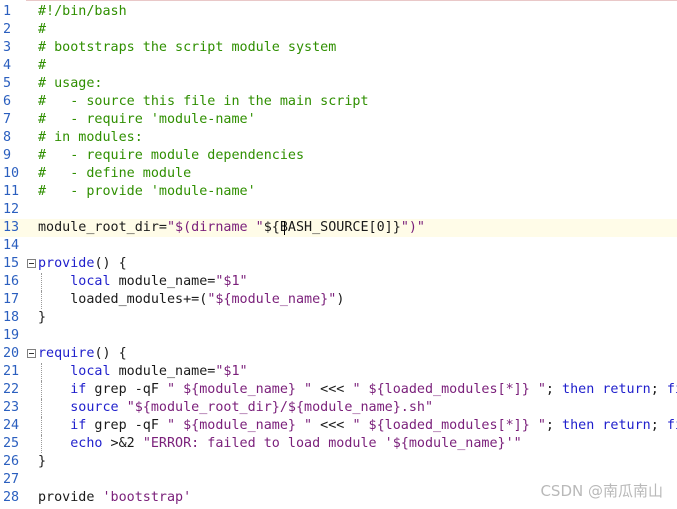  I want to click on code-token: provide, so click(70, 497).